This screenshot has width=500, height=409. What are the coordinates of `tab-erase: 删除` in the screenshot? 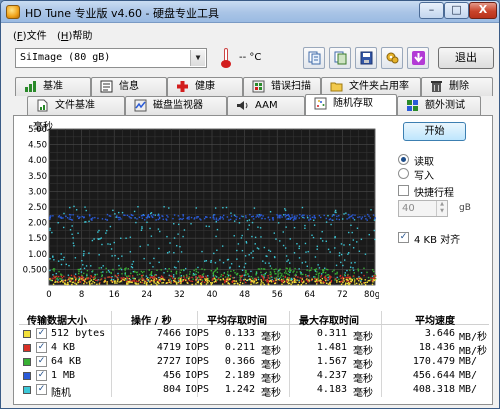 It's located at (457, 86).